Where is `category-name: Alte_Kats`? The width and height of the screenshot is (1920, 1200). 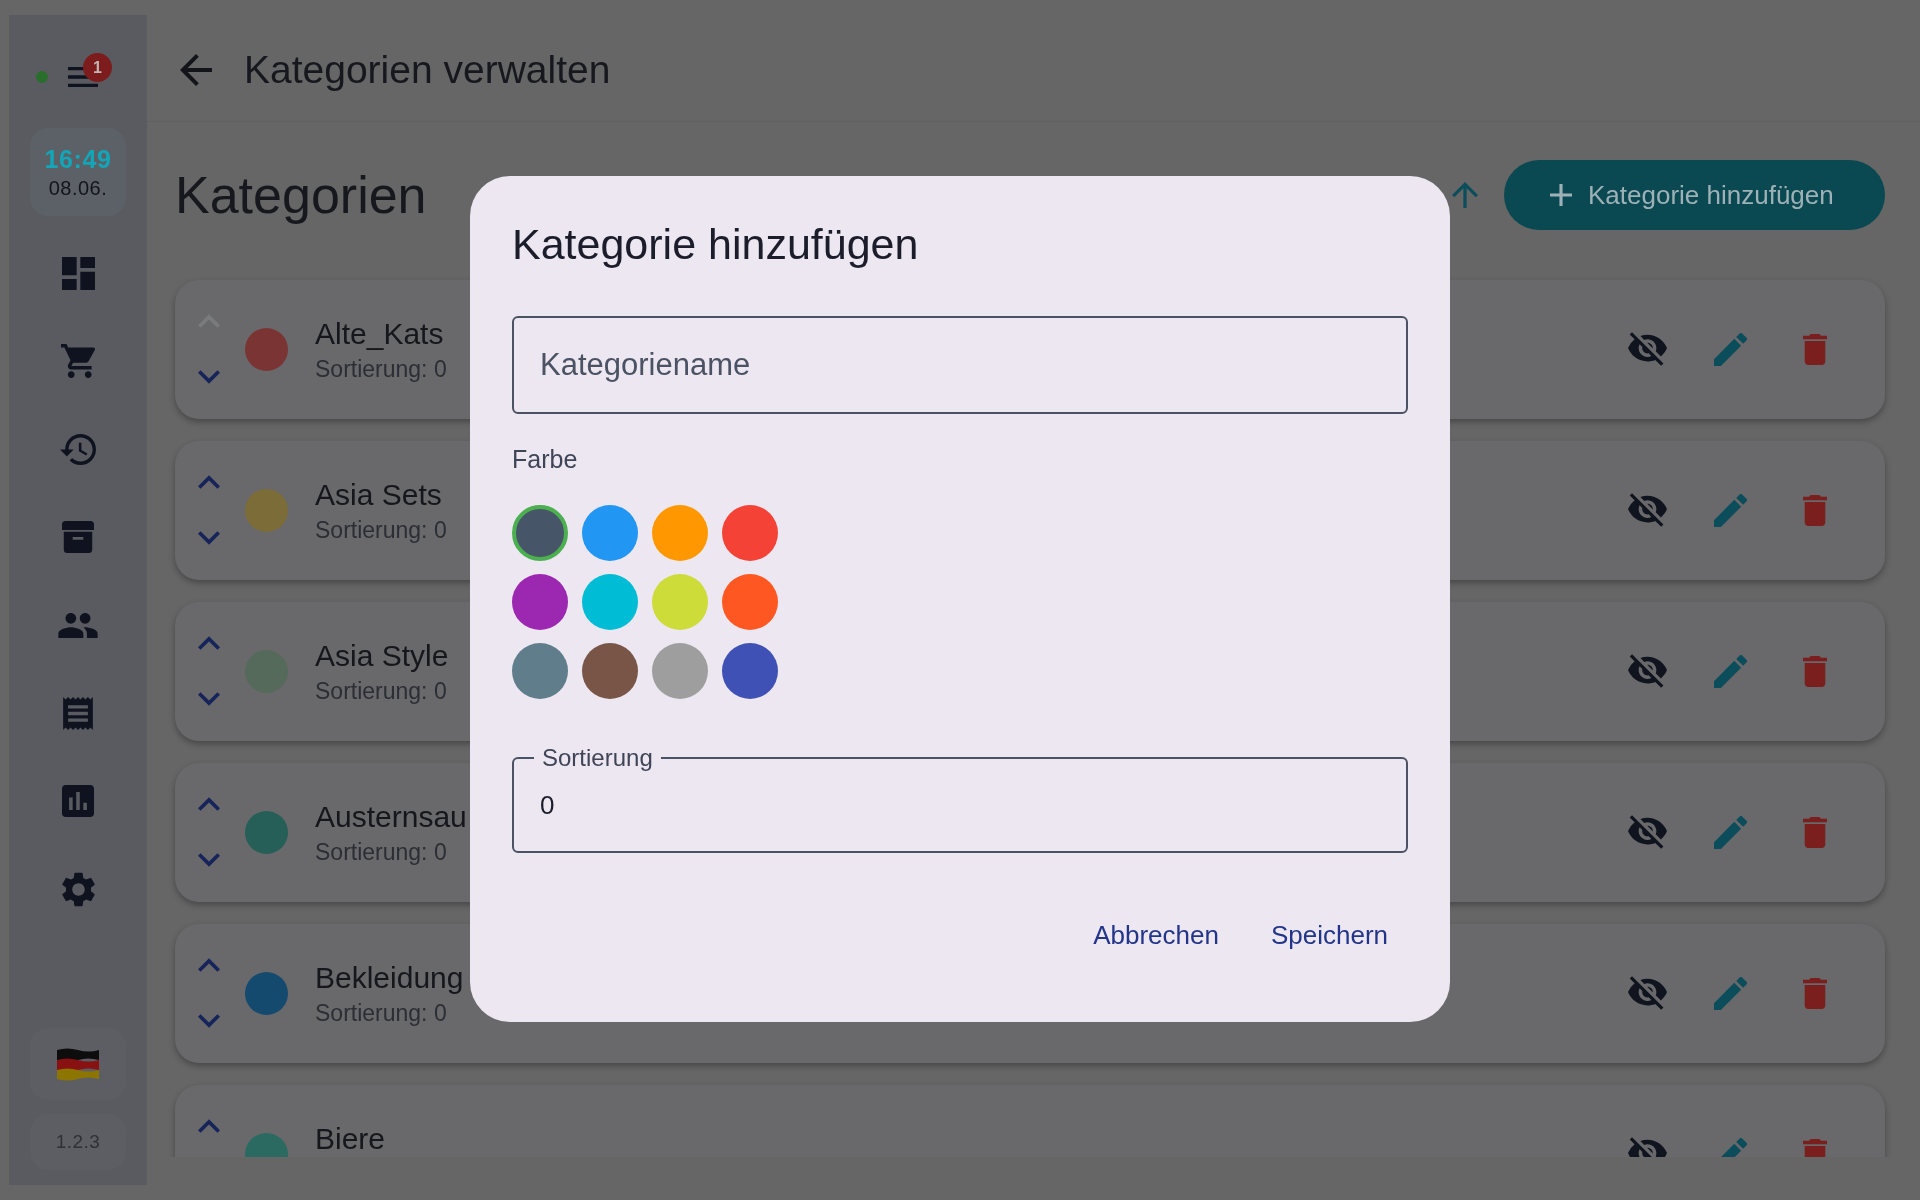
category-name: Alte_Kats is located at coordinates (380, 334).